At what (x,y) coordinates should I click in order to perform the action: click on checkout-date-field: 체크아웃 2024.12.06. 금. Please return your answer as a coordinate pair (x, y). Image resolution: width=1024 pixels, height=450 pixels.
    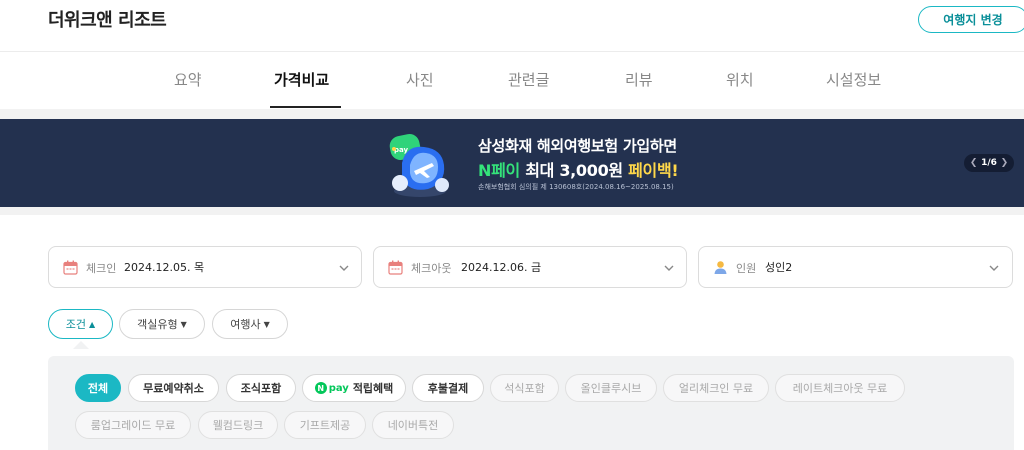
    Looking at the image, I should click on (530, 267).